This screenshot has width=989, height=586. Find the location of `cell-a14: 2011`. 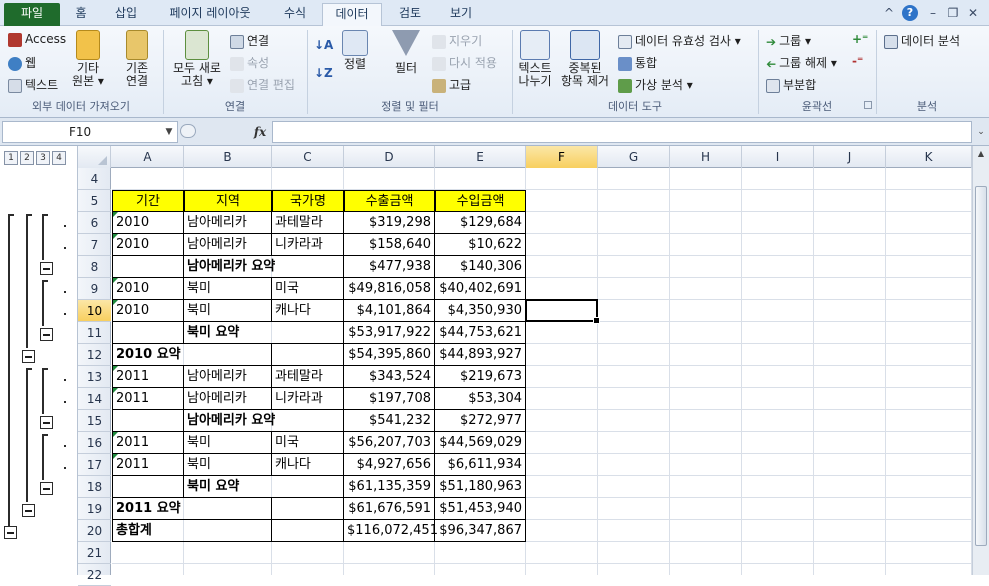

cell-a14: 2011 is located at coordinates (148, 399).